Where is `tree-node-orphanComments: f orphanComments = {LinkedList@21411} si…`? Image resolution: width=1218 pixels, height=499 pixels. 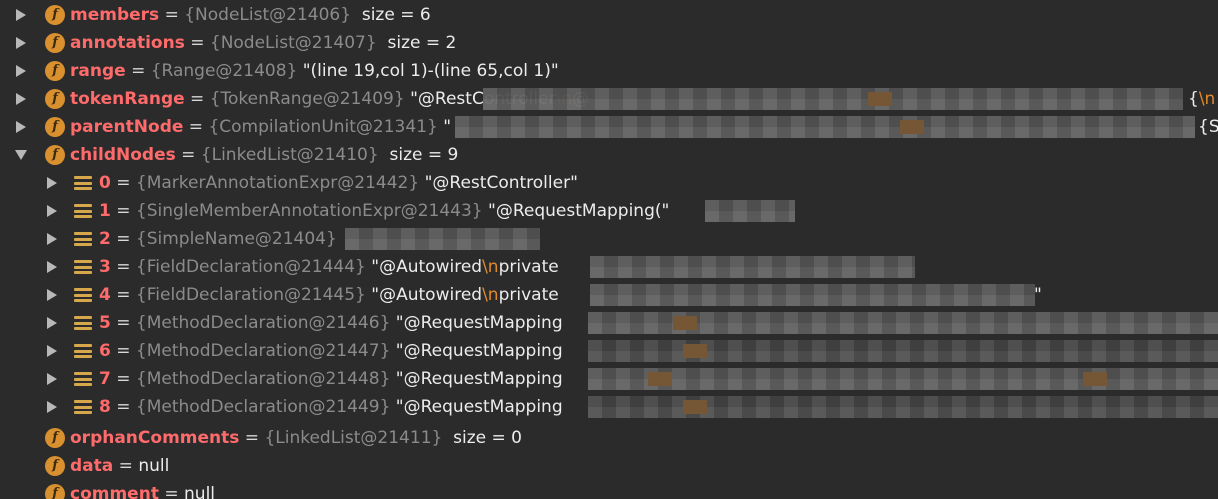
tree-node-orphanComments: f orphanComments = {LinkedList@21411} si… is located at coordinates (609, 438).